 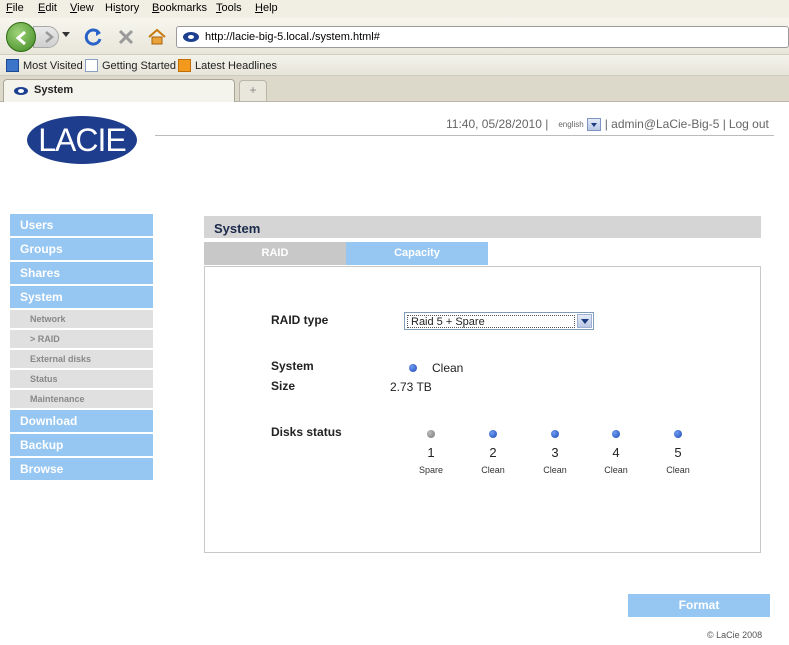 What do you see at coordinates (179, 8) in the screenshot?
I see `menu-bookmarks: Bookmarks` at bounding box center [179, 8].